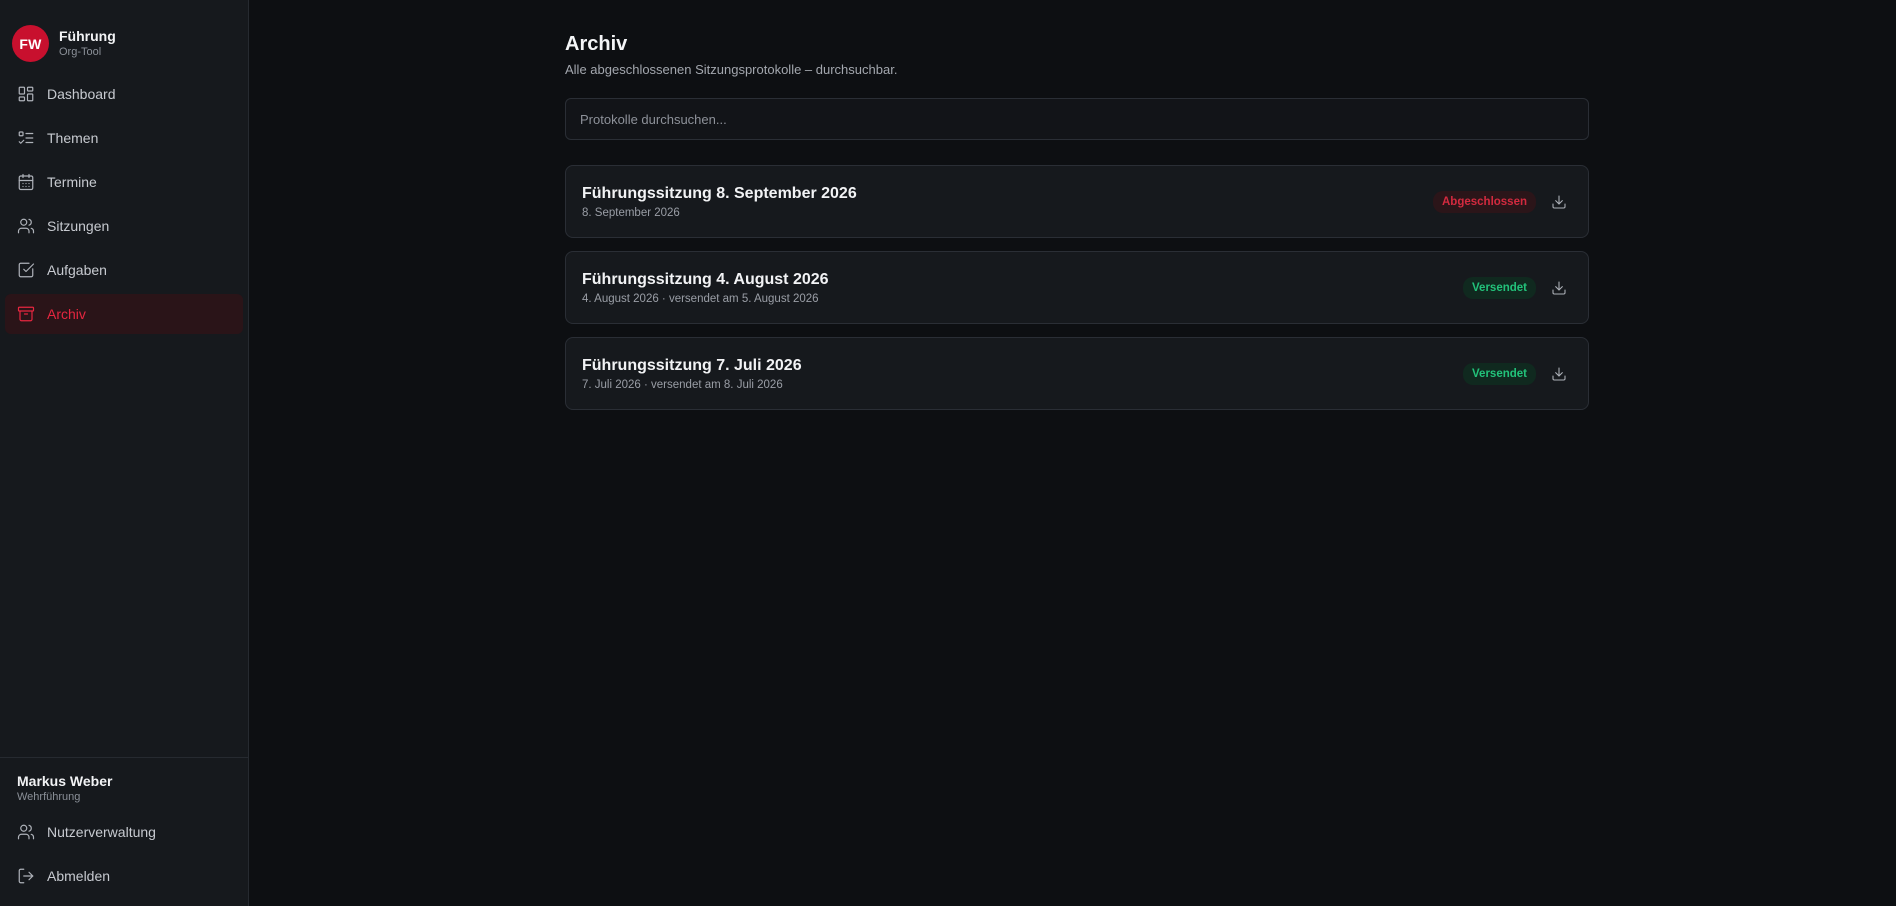 This screenshot has width=1896, height=906. What do you see at coordinates (78, 226) in the screenshot?
I see `sidebar-item-label: Sitzungen` at bounding box center [78, 226].